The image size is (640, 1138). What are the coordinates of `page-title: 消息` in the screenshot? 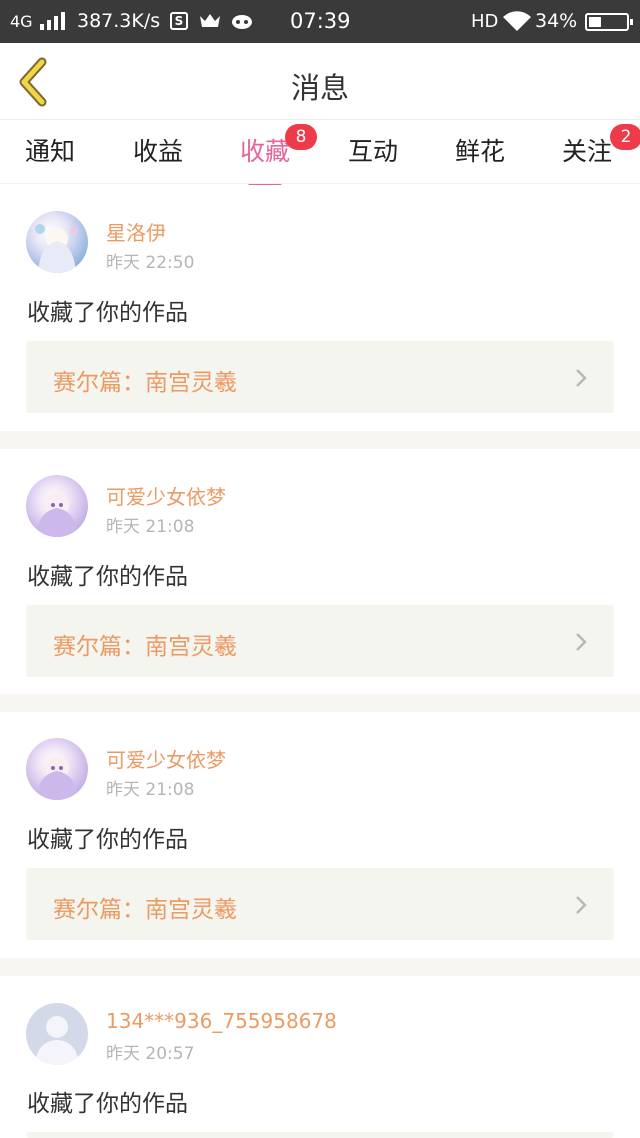 It's located at (319, 88).